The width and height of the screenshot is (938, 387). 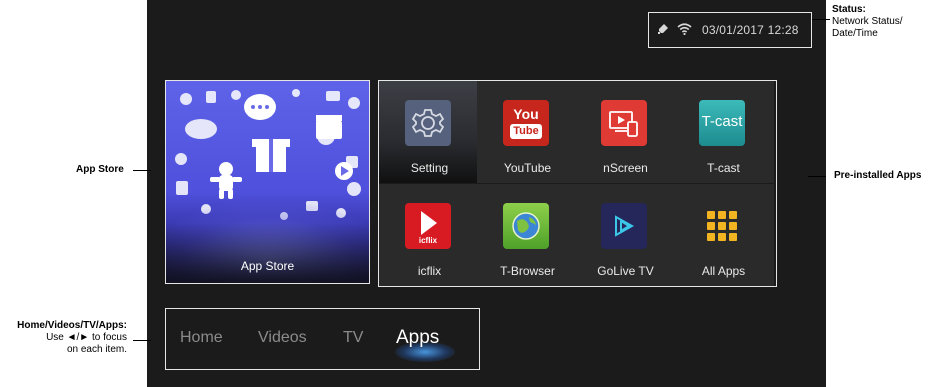 I want to click on bottom-nav: Home Videos TV Apps, so click(x=322, y=339).